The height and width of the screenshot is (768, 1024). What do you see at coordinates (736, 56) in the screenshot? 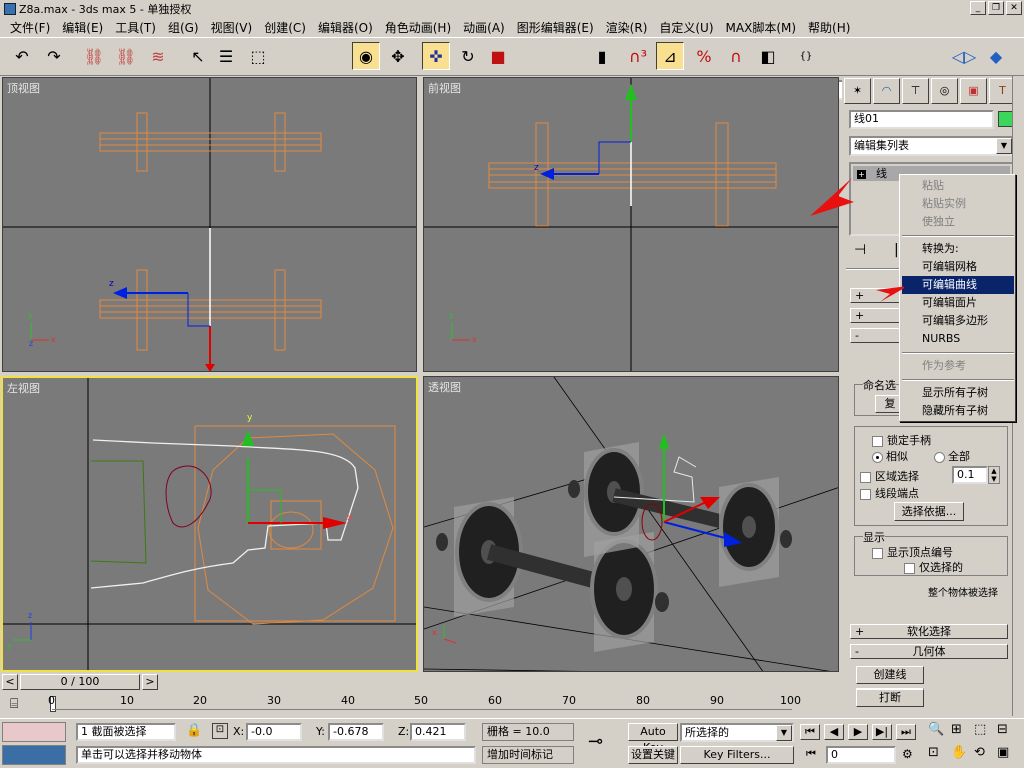
I see `spinner-snap-icon: ∩` at bounding box center [736, 56].